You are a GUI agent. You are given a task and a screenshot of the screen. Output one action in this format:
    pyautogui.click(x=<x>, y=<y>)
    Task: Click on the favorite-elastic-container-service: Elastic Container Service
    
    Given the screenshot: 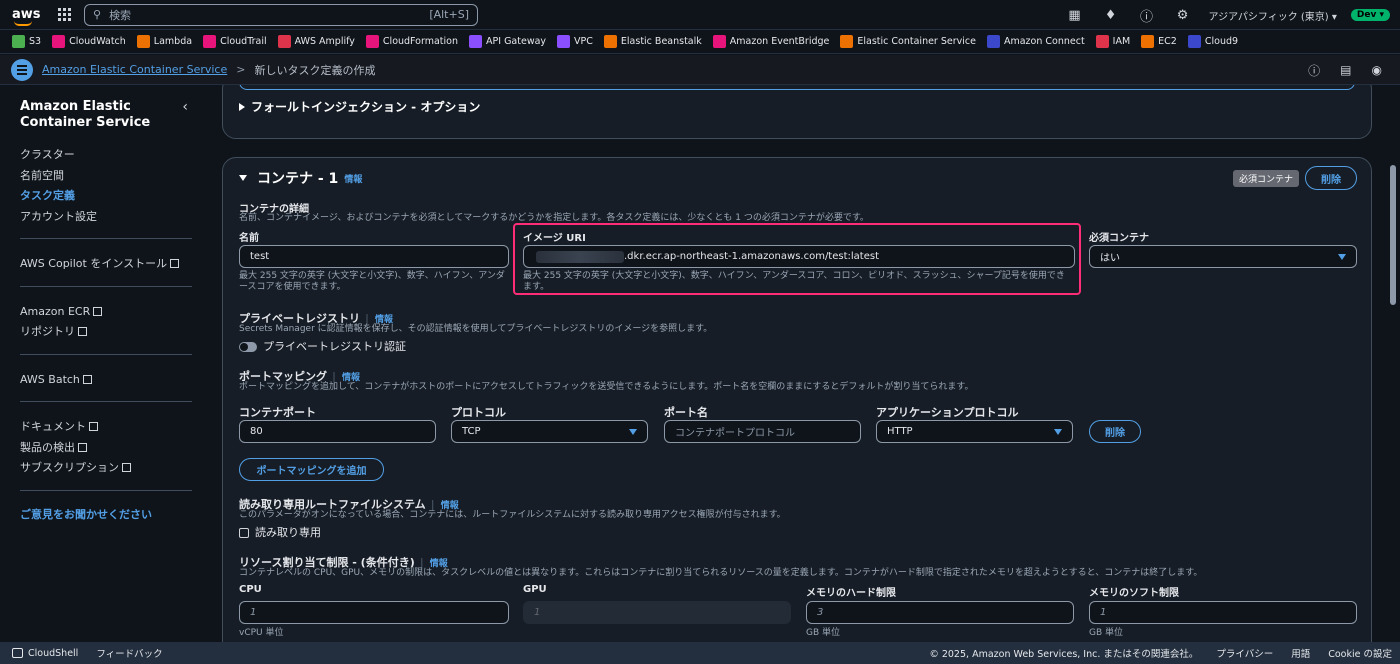 What is the action you would take?
    pyautogui.click(x=908, y=41)
    